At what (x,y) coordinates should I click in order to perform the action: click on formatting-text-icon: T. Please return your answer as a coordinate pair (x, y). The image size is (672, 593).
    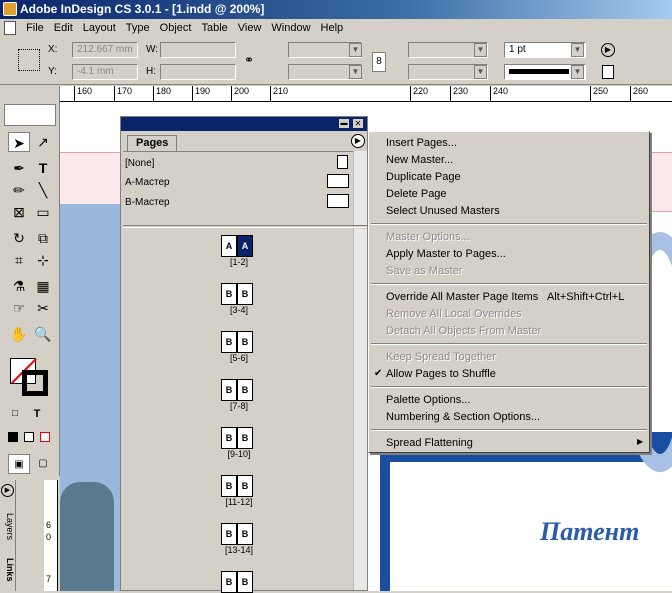
    Looking at the image, I should click on (37, 414).